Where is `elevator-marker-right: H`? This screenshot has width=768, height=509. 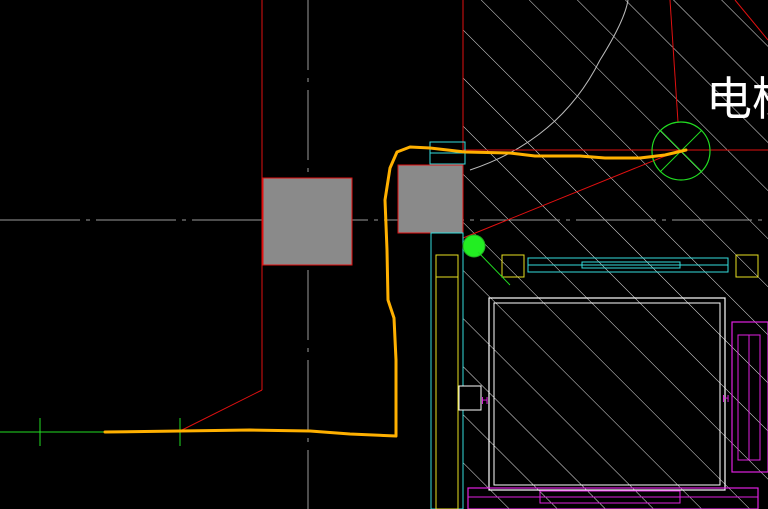 elevator-marker-right: H is located at coordinates (726, 399).